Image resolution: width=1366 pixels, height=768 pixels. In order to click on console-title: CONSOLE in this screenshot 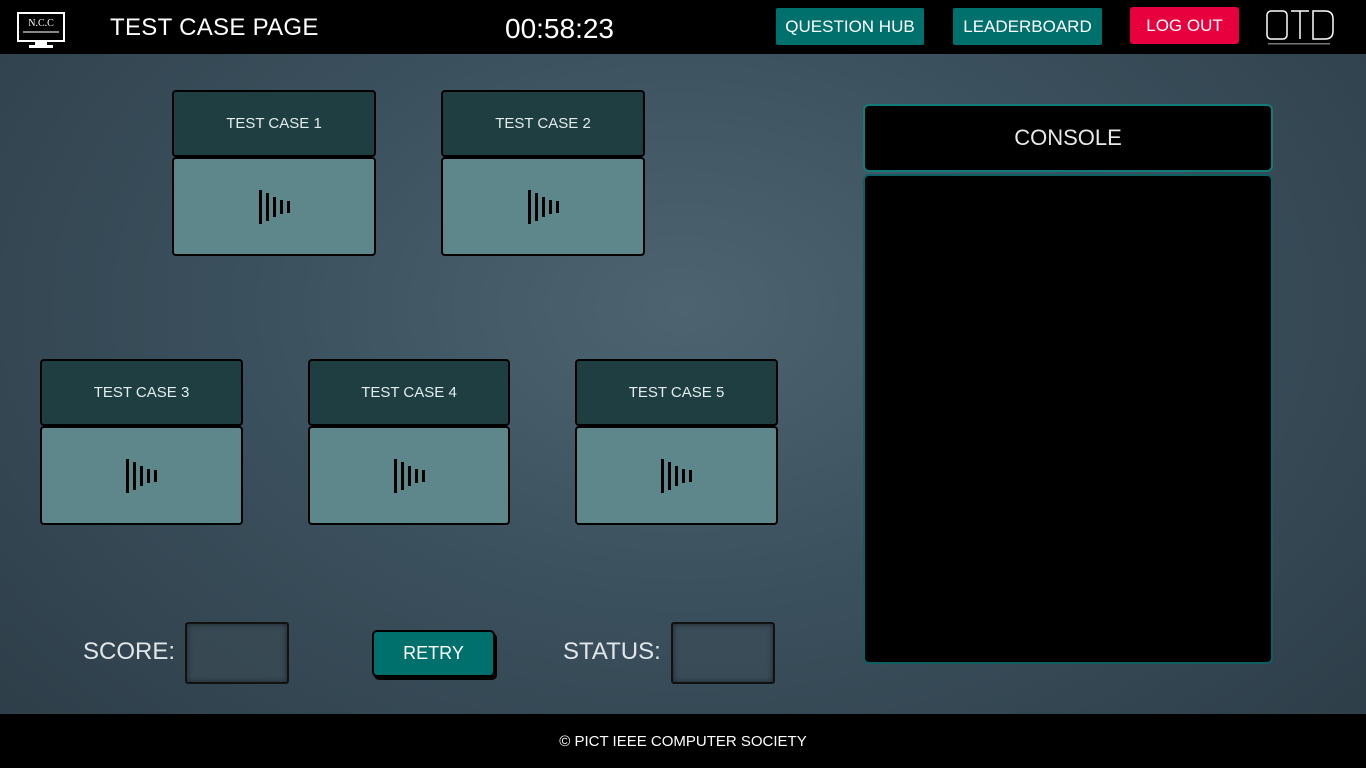, I will do `click(1068, 138)`.